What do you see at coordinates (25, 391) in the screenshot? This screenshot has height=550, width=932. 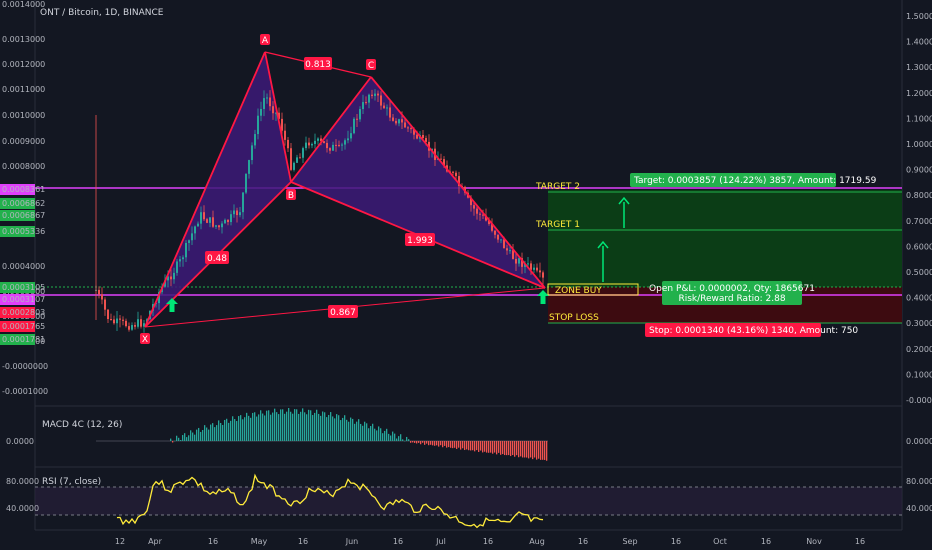 I see `left-tick: -0.0001000` at bounding box center [25, 391].